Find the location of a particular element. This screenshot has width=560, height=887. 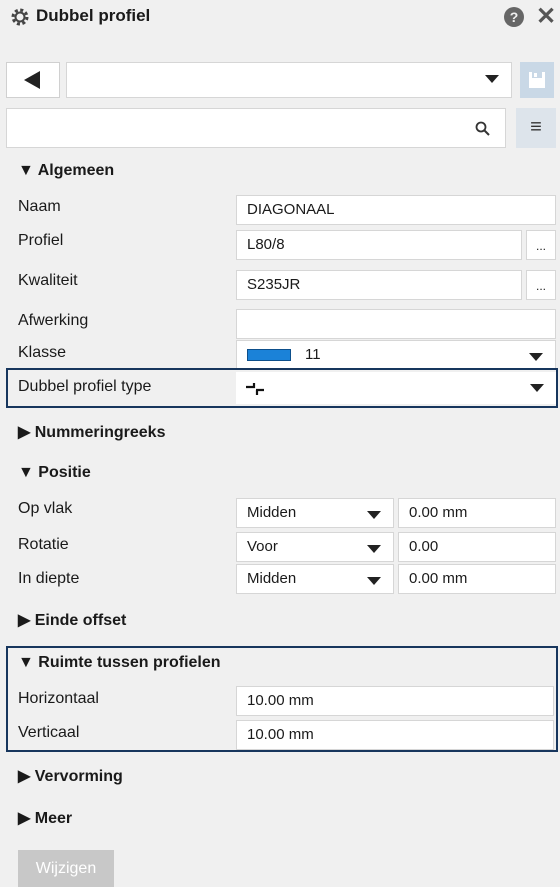

diepte-value-field: 0.00 mm is located at coordinates (477, 579).